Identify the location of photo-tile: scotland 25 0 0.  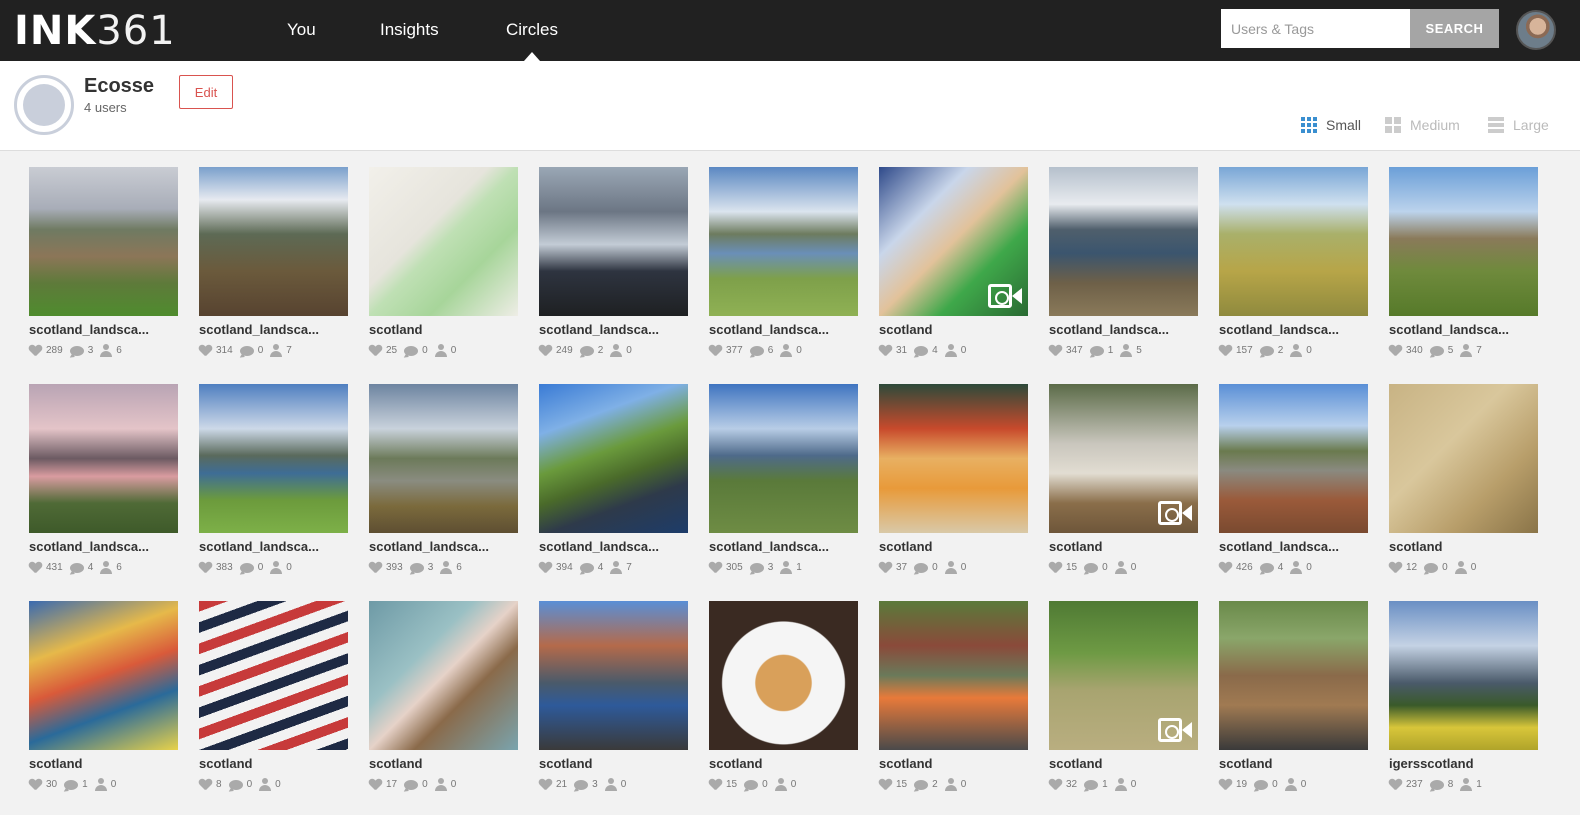
(443, 267).